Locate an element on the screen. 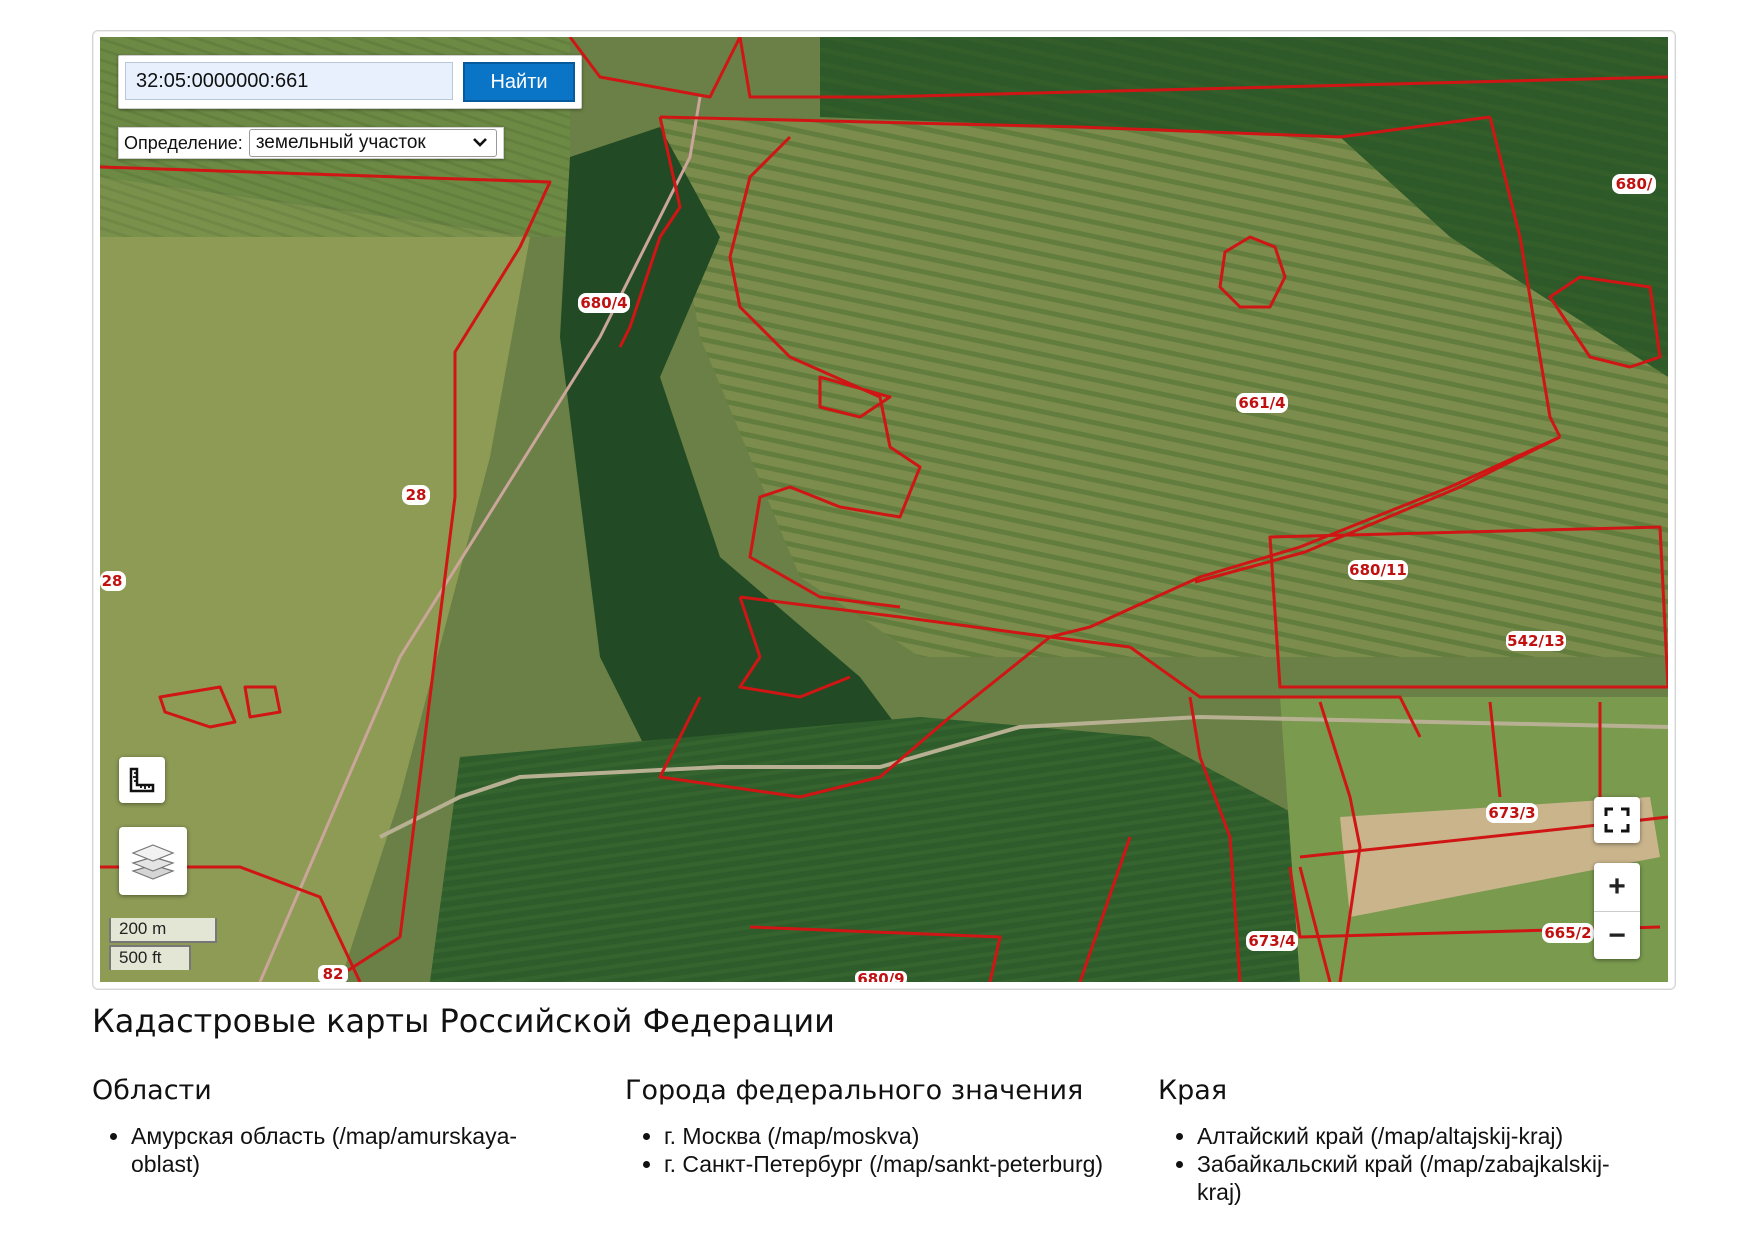 This screenshot has height=1240, width=1754. parcel-label: 542/13 is located at coordinates (1536, 641).